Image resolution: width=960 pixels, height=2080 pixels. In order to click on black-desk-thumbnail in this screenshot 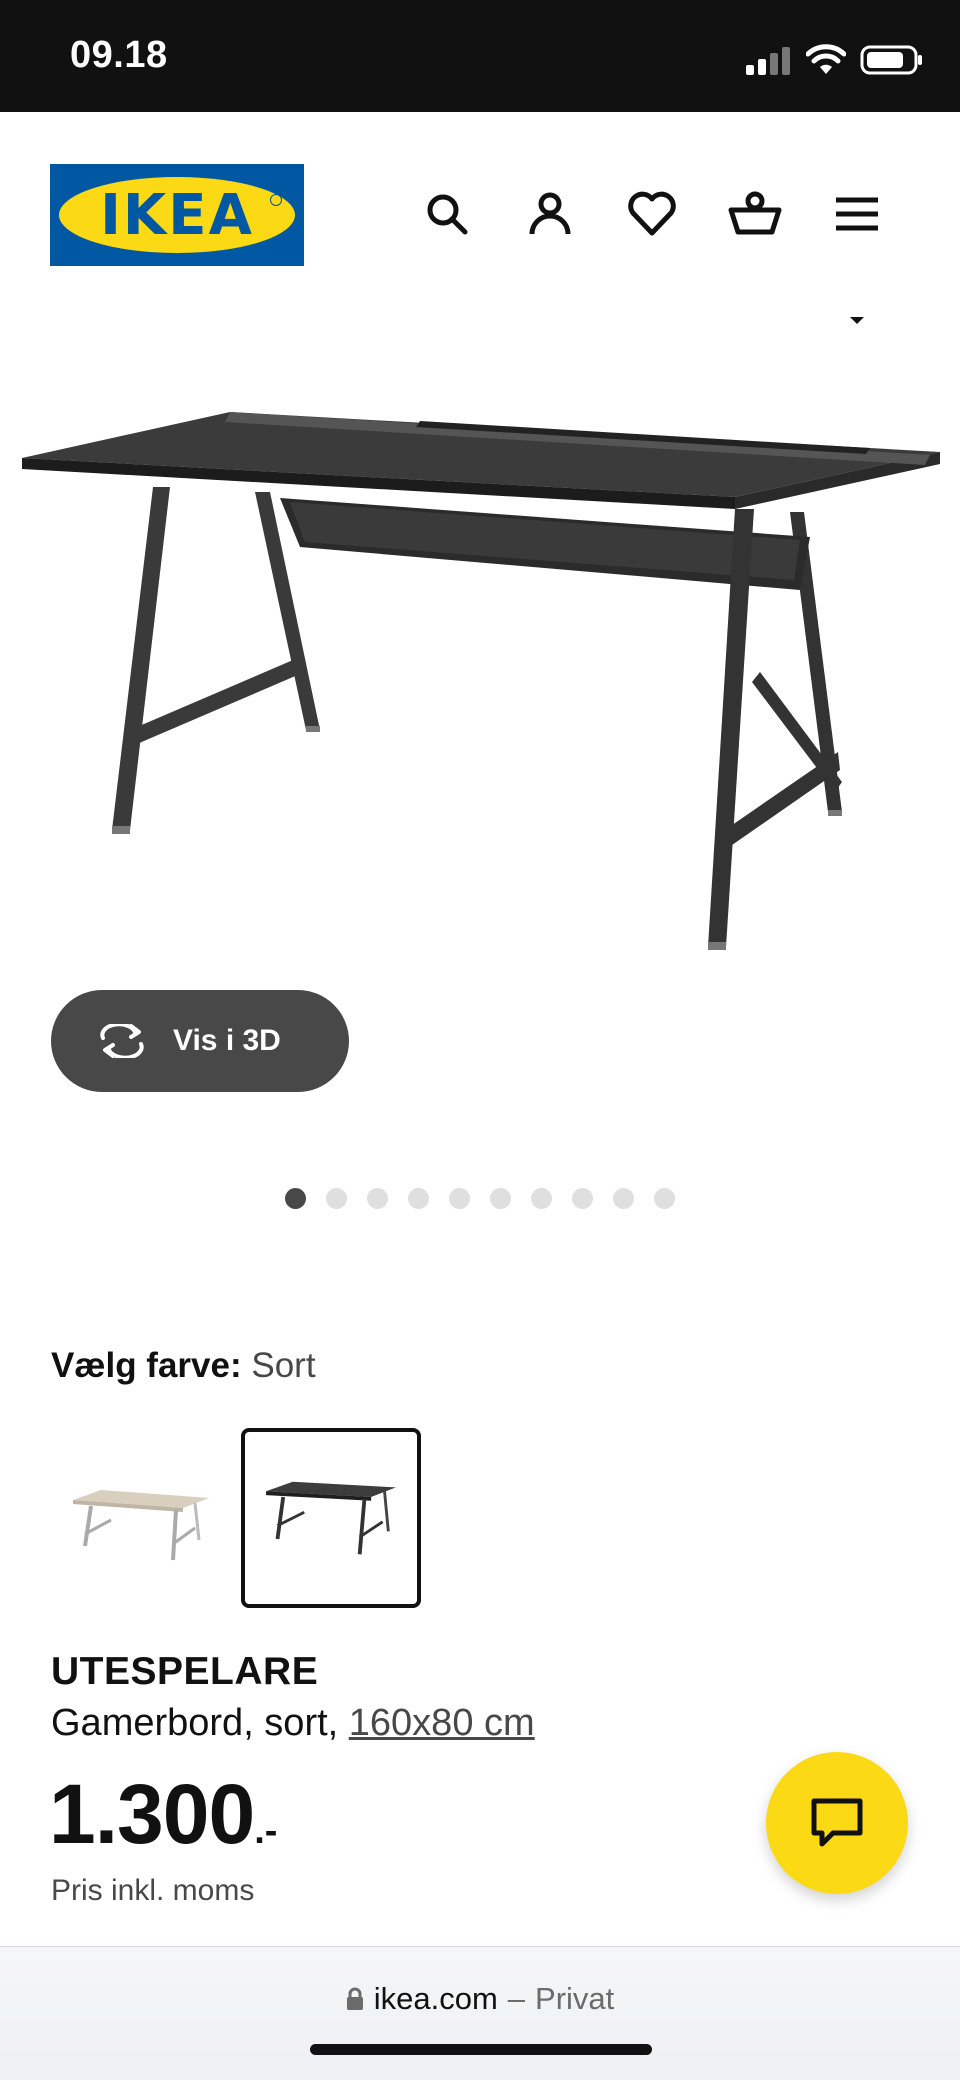, I will do `click(331, 1518)`.